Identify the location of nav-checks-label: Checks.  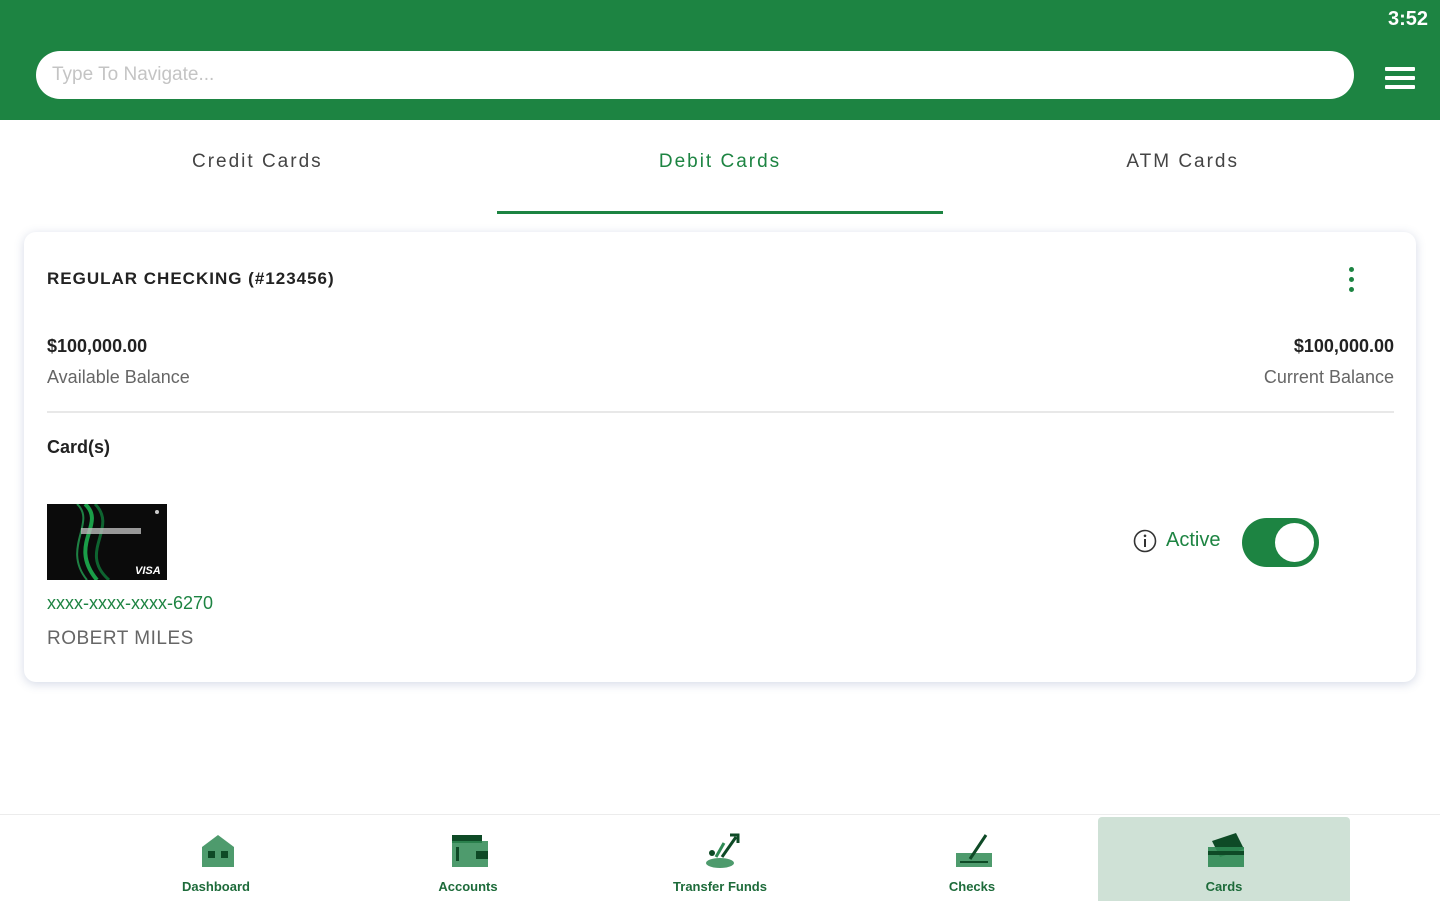
(972, 886).